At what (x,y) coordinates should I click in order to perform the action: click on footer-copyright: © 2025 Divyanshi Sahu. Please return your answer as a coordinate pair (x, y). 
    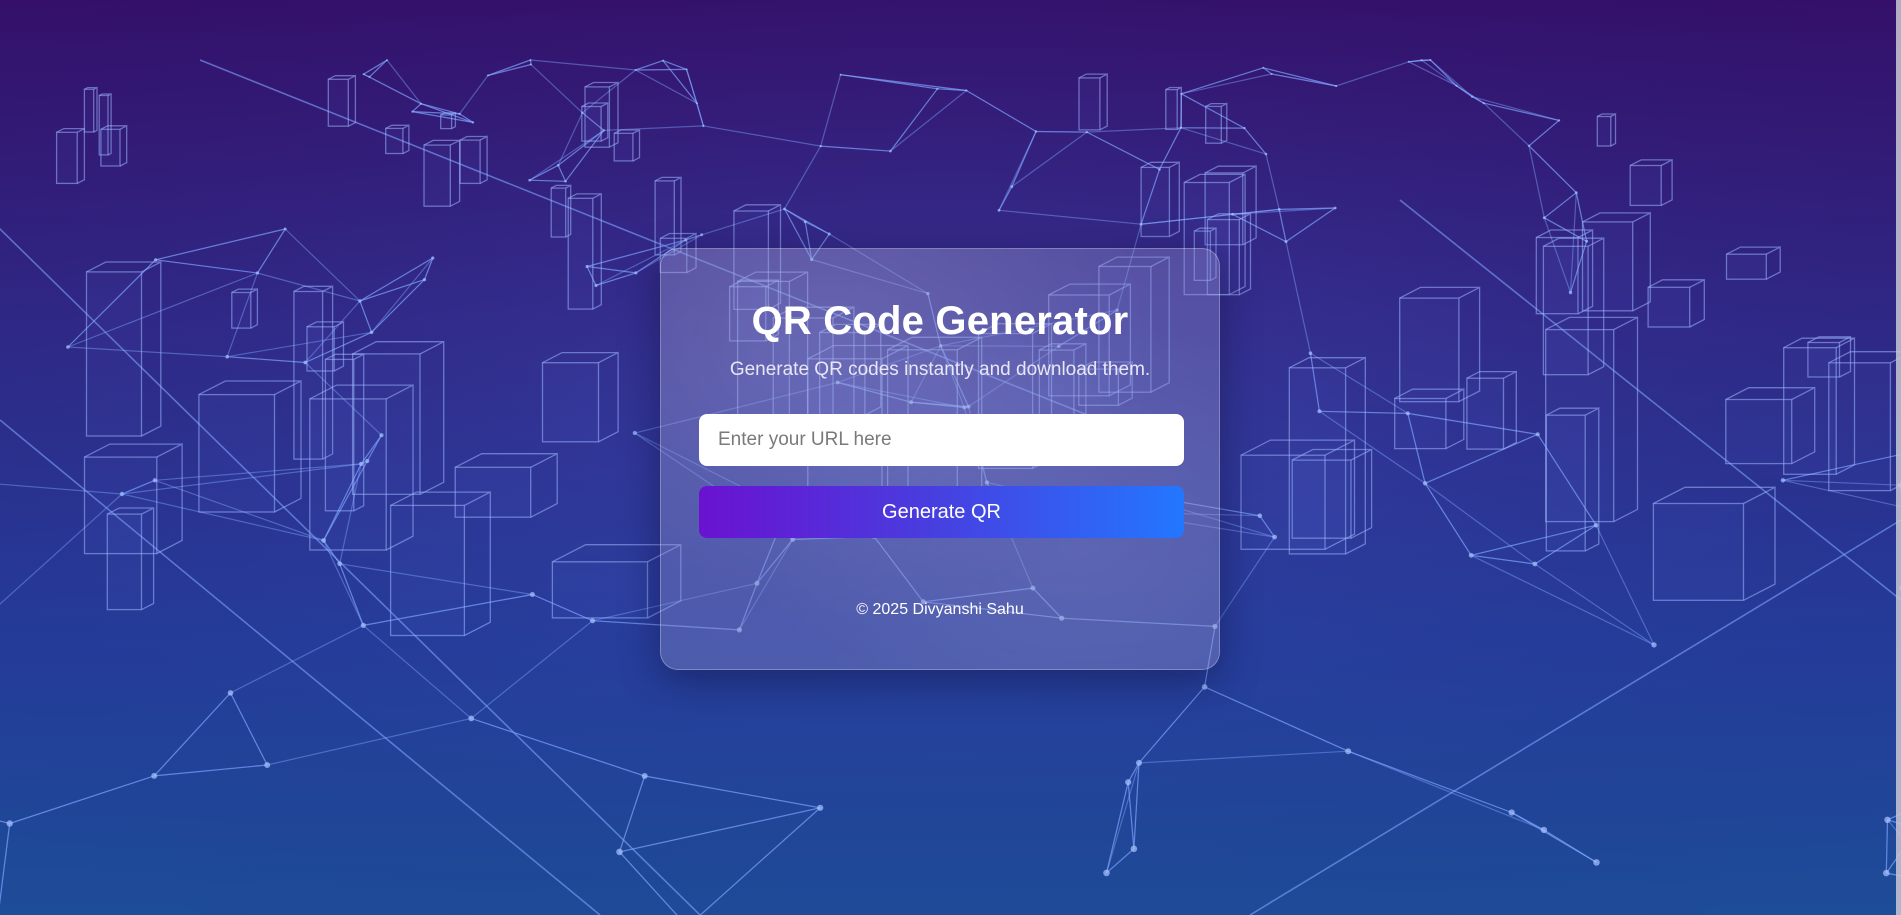
    Looking at the image, I should click on (940, 609).